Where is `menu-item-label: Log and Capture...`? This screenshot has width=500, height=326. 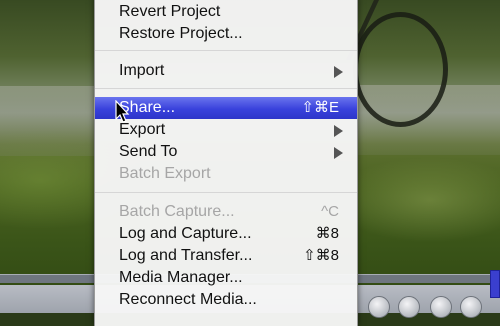
menu-item-label: Log and Capture... is located at coordinates (185, 233).